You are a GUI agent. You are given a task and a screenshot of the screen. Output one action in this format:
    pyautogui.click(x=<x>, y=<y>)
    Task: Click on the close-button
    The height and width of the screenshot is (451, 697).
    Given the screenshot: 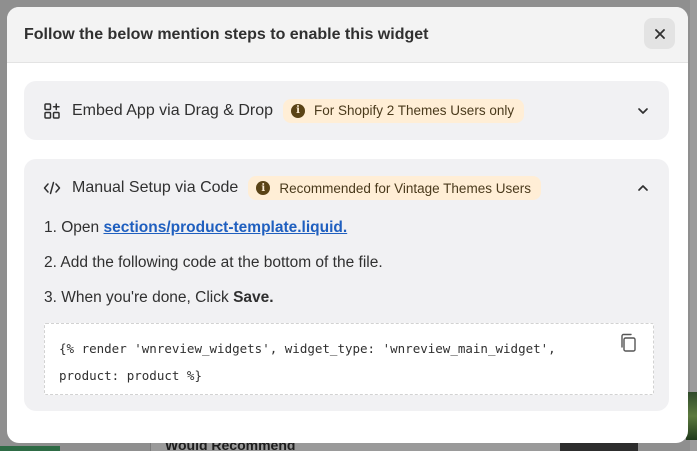 What is the action you would take?
    pyautogui.click(x=659, y=33)
    